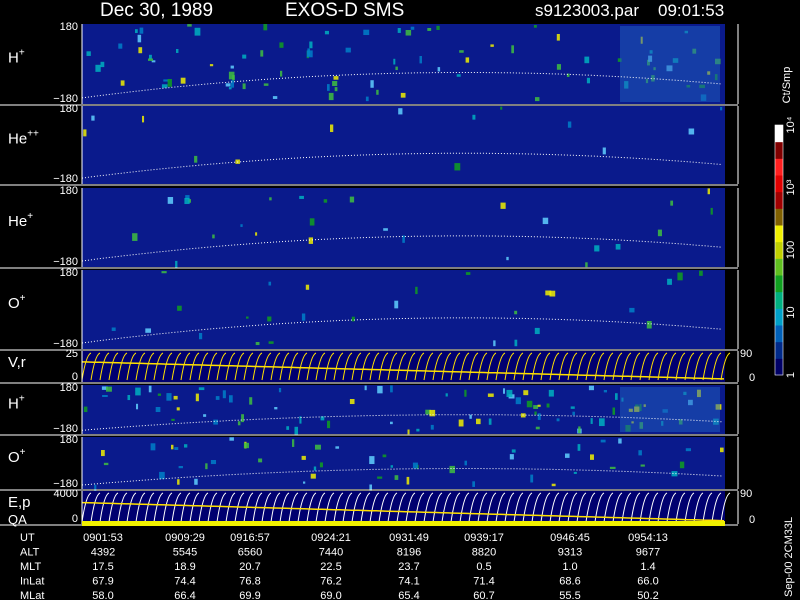 The image size is (800, 600). I want to click on panel-o-: 180−180O+, so click(369, 309).